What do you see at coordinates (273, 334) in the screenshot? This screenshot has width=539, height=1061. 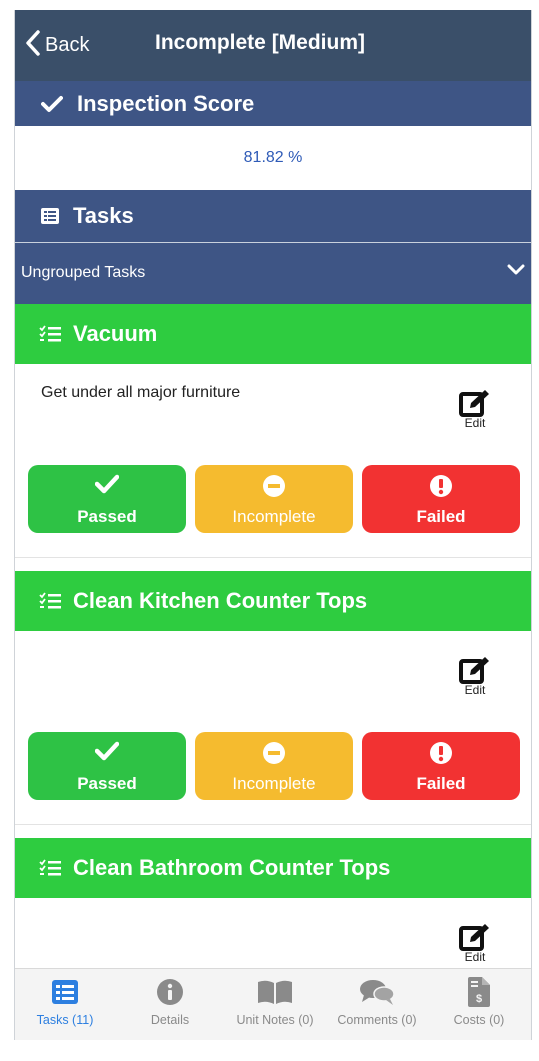 I see `task-header-vacuum: Vacuum` at bounding box center [273, 334].